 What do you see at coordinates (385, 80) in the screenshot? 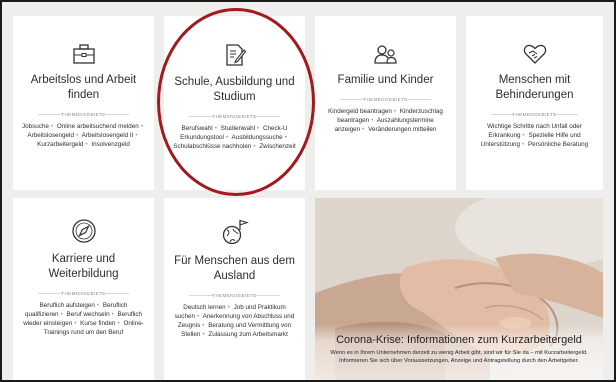
I see `tile-title: Familie und Kinder` at bounding box center [385, 80].